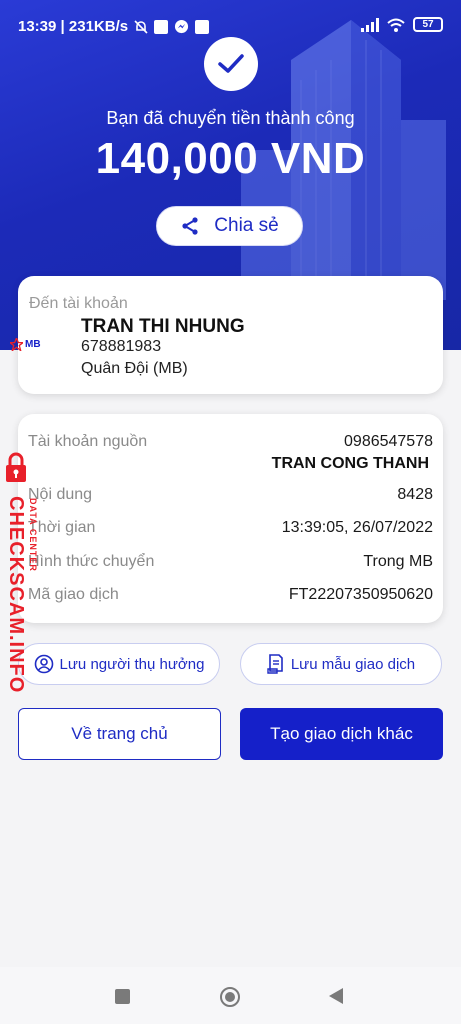  I want to click on save-beneficiary-button: Lưu người thụ hưởng, so click(119, 664).